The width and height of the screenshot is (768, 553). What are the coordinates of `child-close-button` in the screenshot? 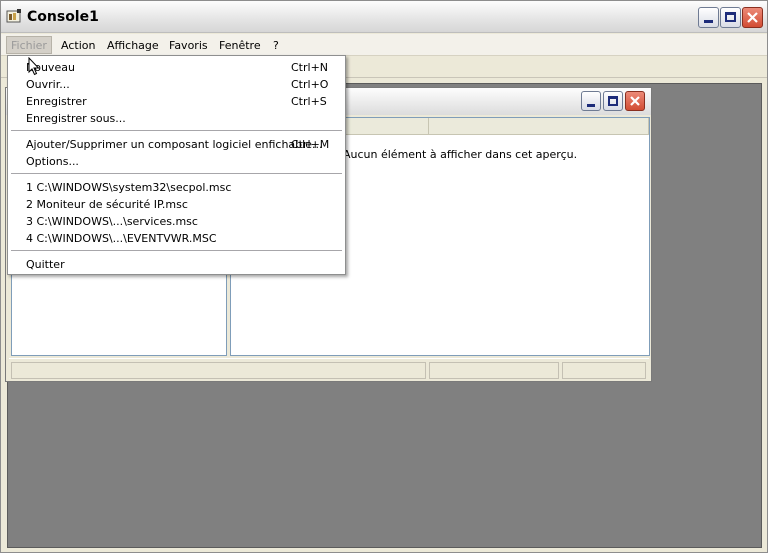 It's located at (635, 101).